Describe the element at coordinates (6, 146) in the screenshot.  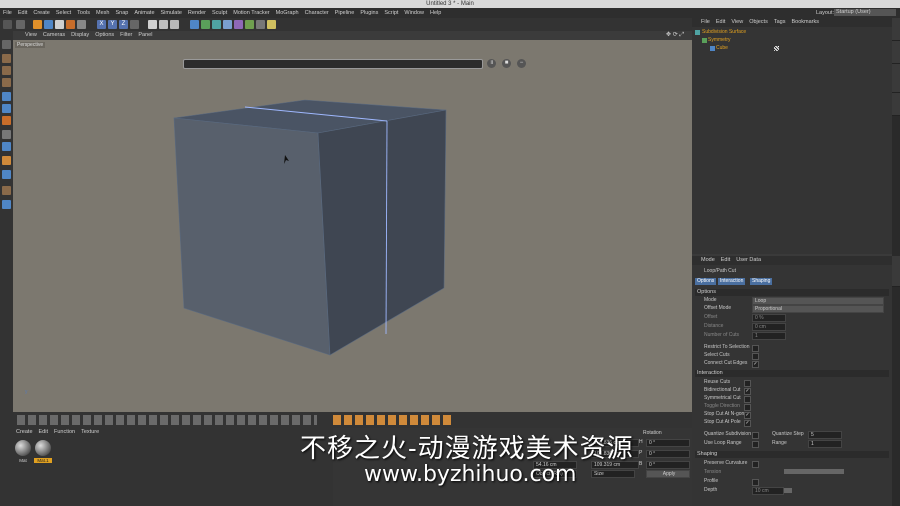
I see `tweak-mode-icon` at that location.